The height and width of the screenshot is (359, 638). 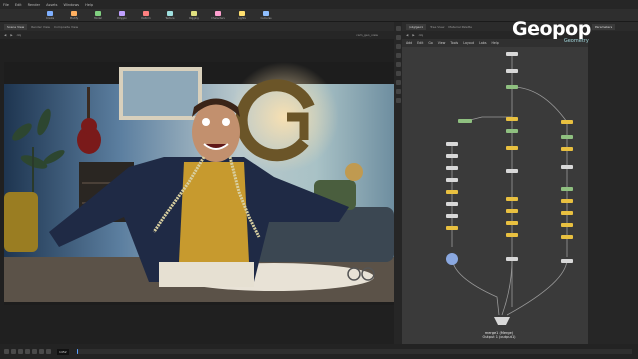 I want to click on menu-bar: File Edit Render Assets Windows Help, so click(x=319, y=4).